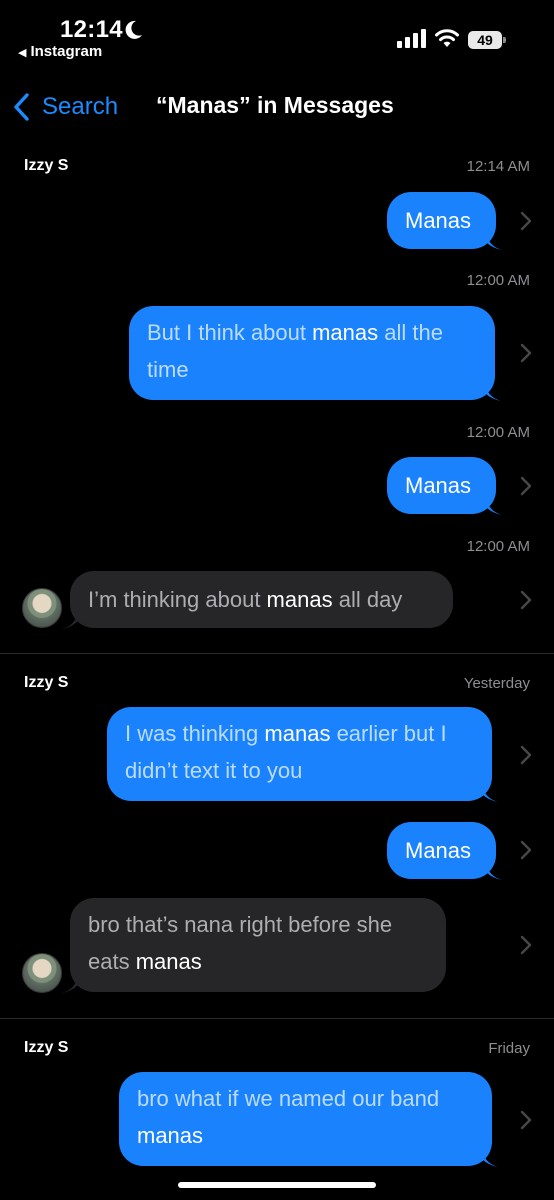 The image size is (554, 1200). What do you see at coordinates (21, 107) in the screenshot?
I see `chevron-left-icon` at bounding box center [21, 107].